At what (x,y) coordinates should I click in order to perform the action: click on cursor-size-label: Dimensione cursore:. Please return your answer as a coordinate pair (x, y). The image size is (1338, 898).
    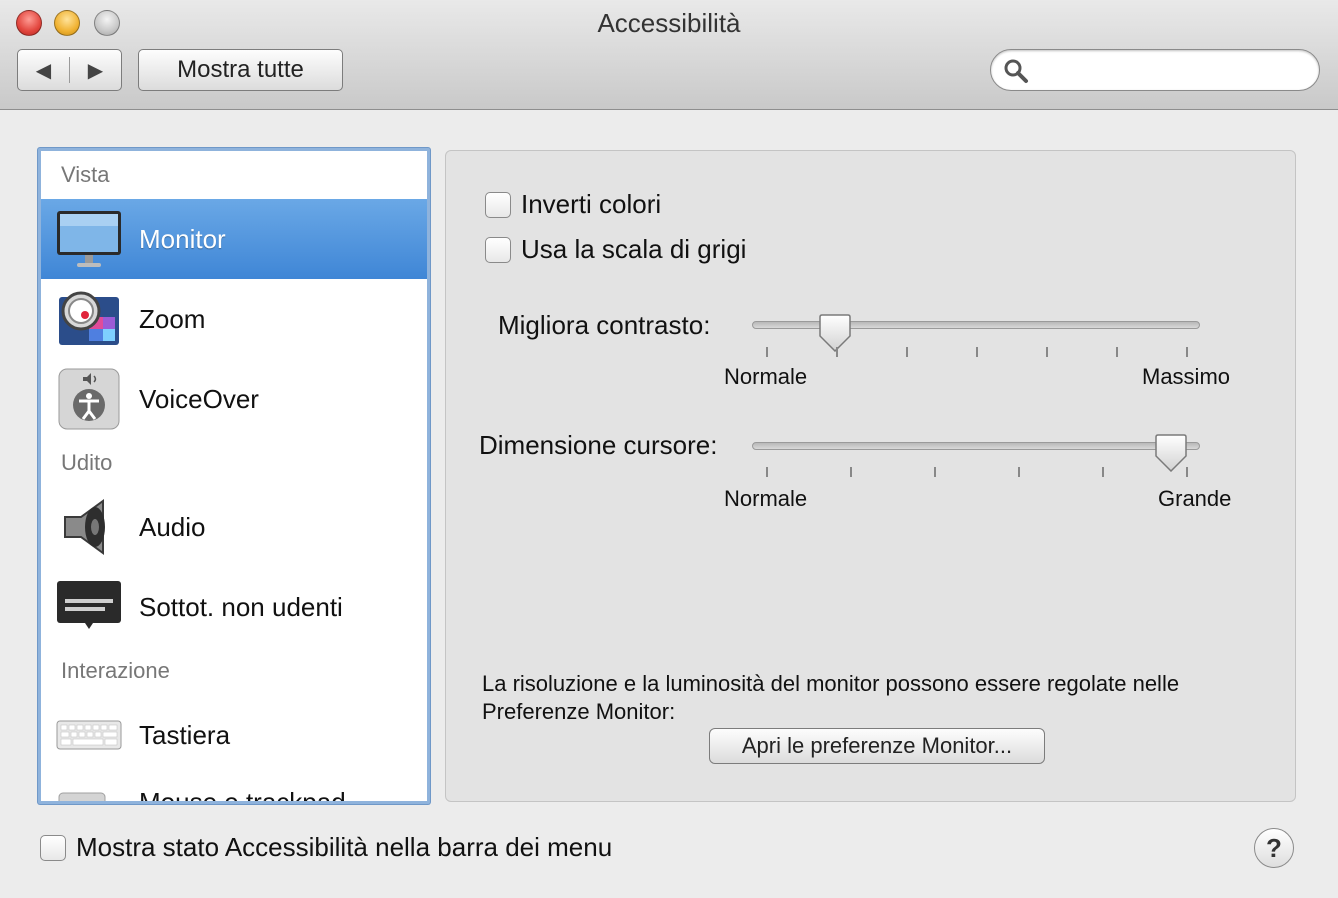
    Looking at the image, I should click on (598, 445).